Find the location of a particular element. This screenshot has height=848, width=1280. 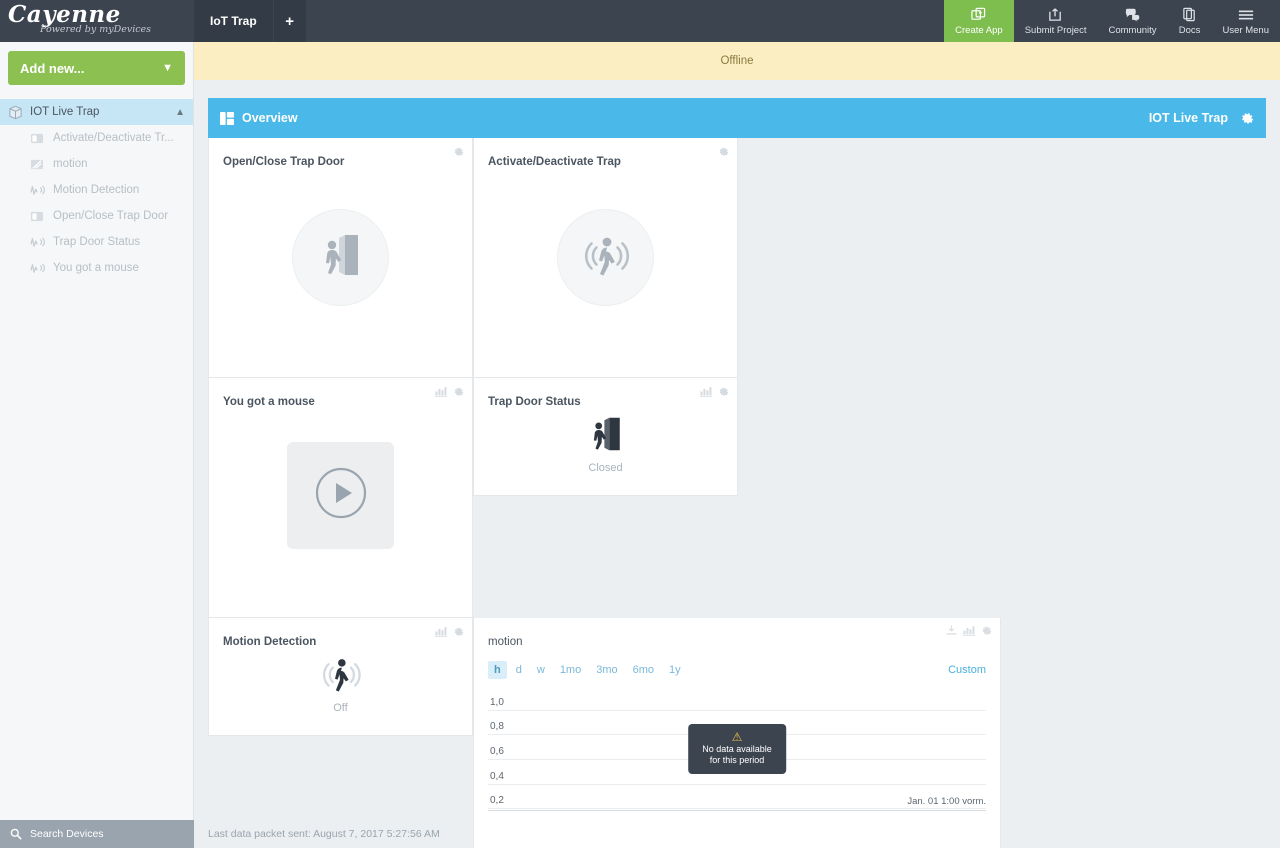

range-3mo: 3mo is located at coordinates (606, 670).